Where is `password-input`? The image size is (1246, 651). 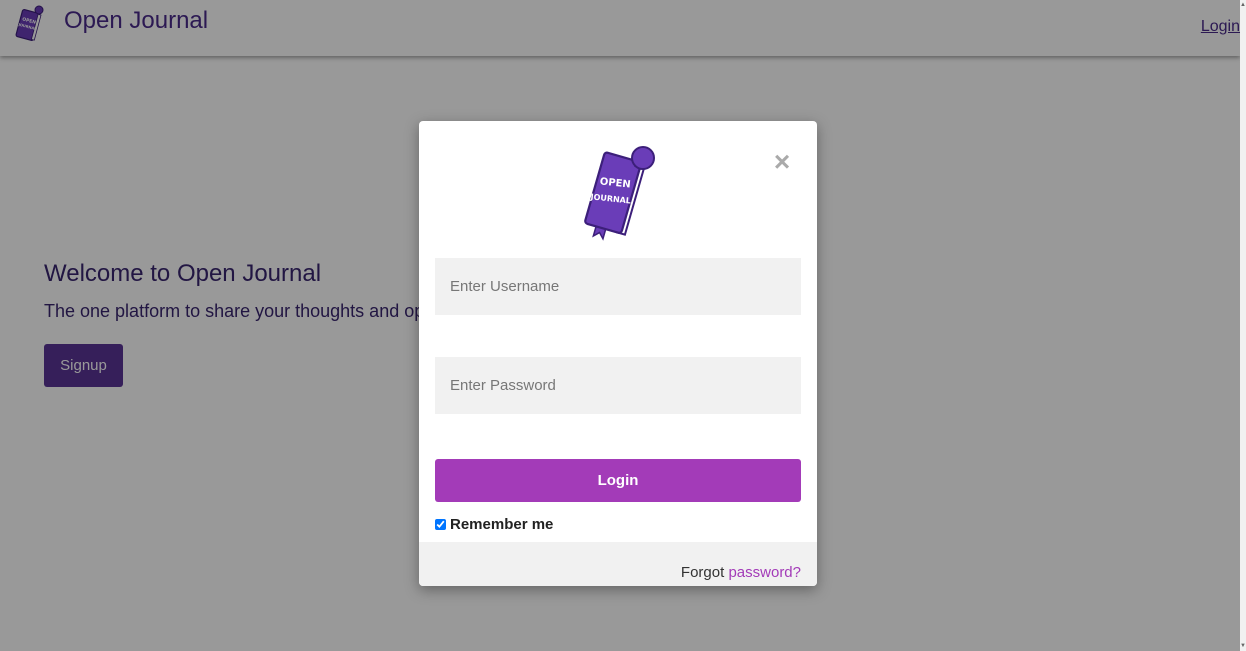
password-input is located at coordinates (618, 385).